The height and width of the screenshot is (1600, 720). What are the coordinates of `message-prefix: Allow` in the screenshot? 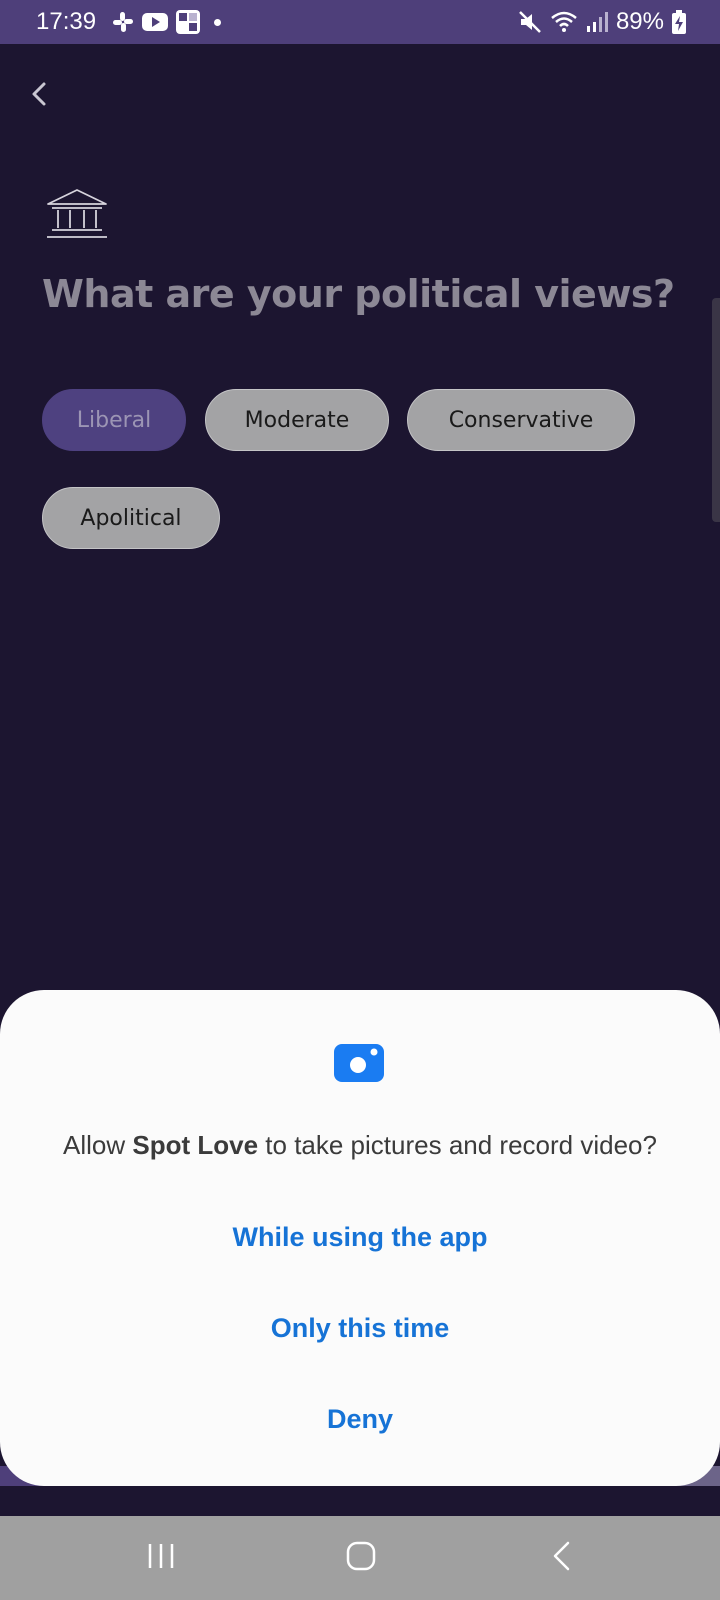 It's located at (98, 1145).